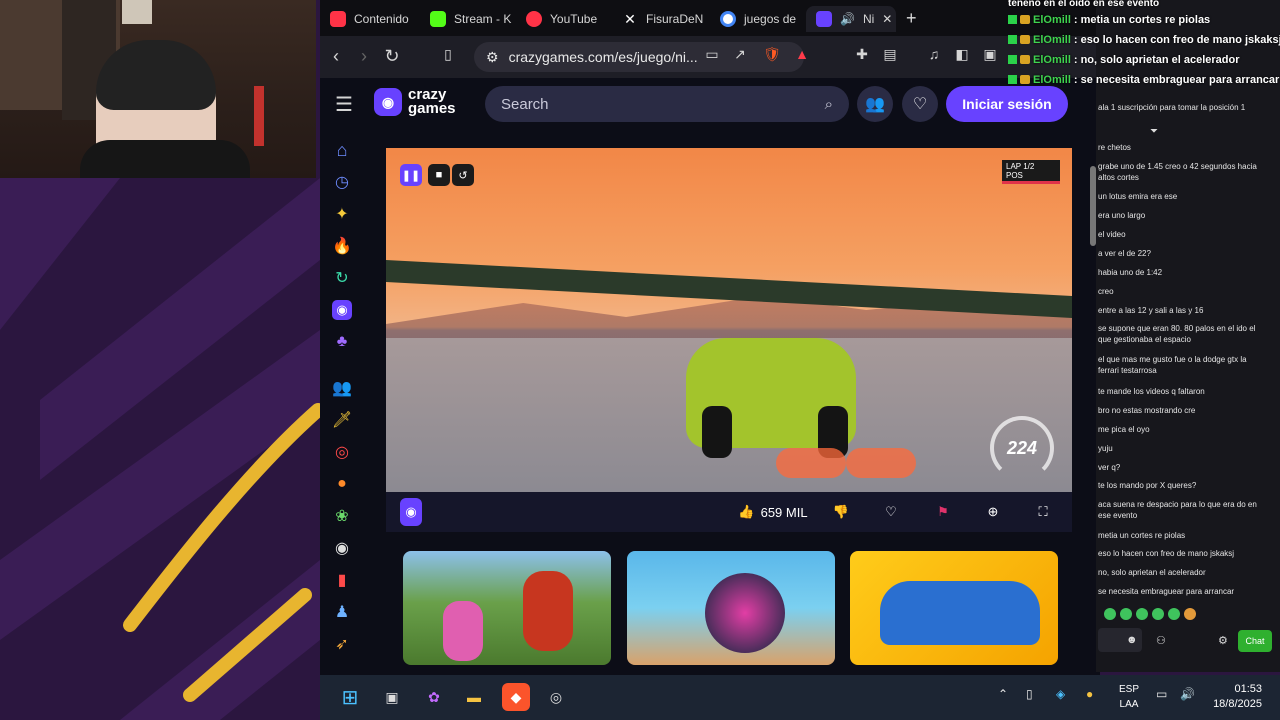 Image resolution: width=1280 pixels, height=720 pixels. I want to click on forward-button: ›, so click(364, 56).